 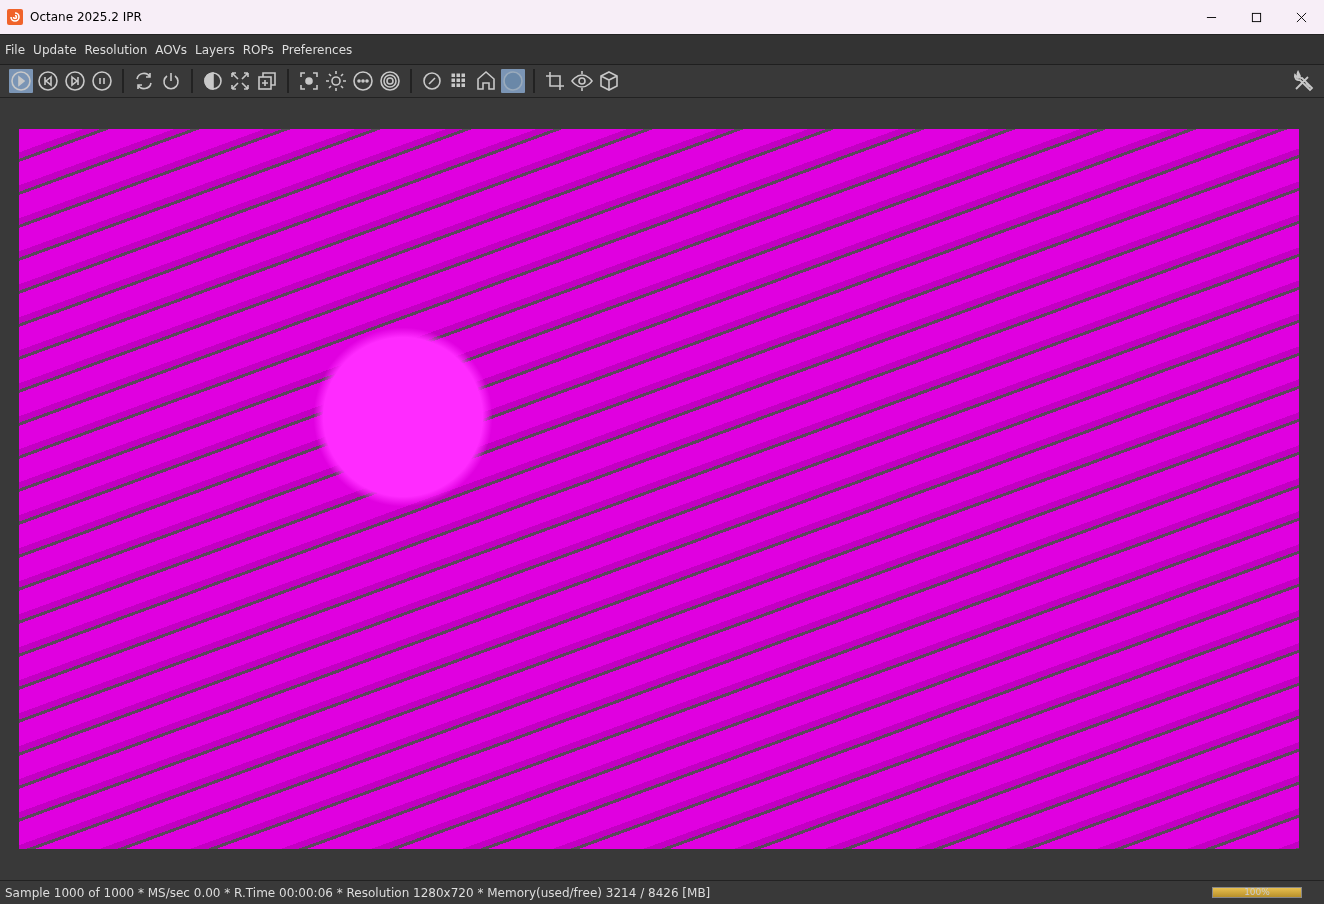 What do you see at coordinates (336, 81) in the screenshot?
I see `sun-icon` at bounding box center [336, 81].